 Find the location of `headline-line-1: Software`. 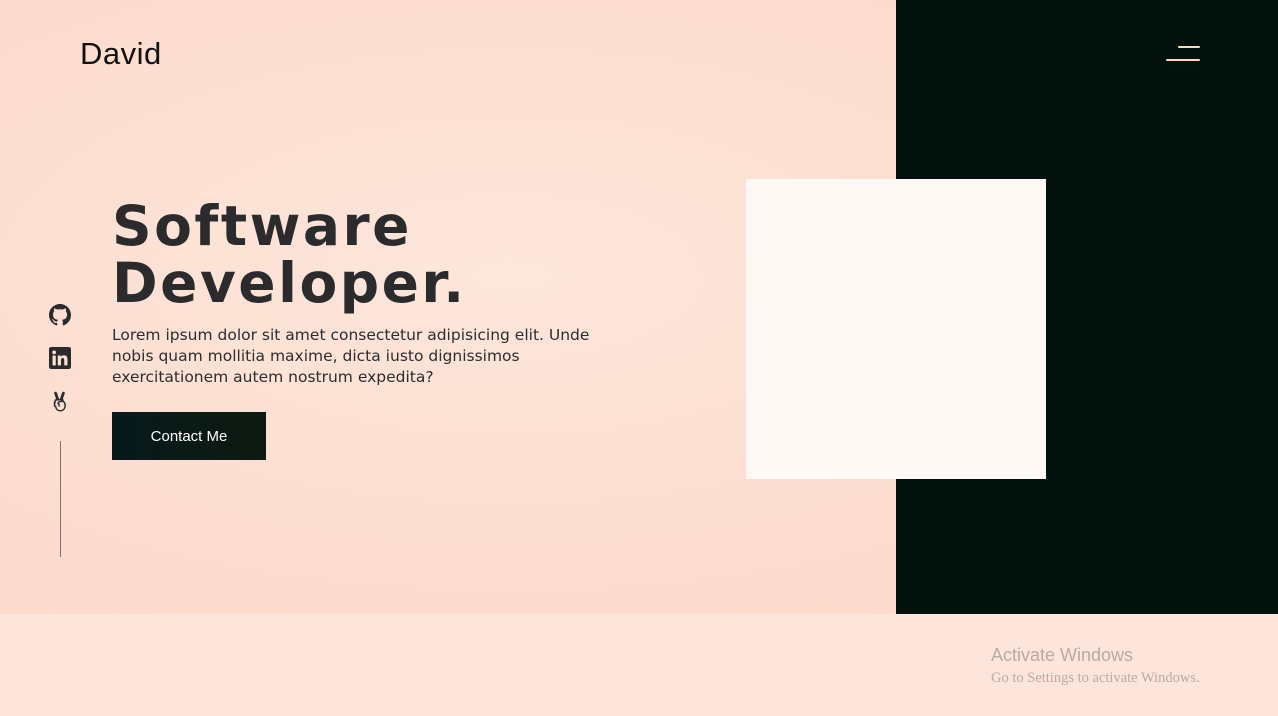

headline-line-1: Software is located at coordinates (262, 226).